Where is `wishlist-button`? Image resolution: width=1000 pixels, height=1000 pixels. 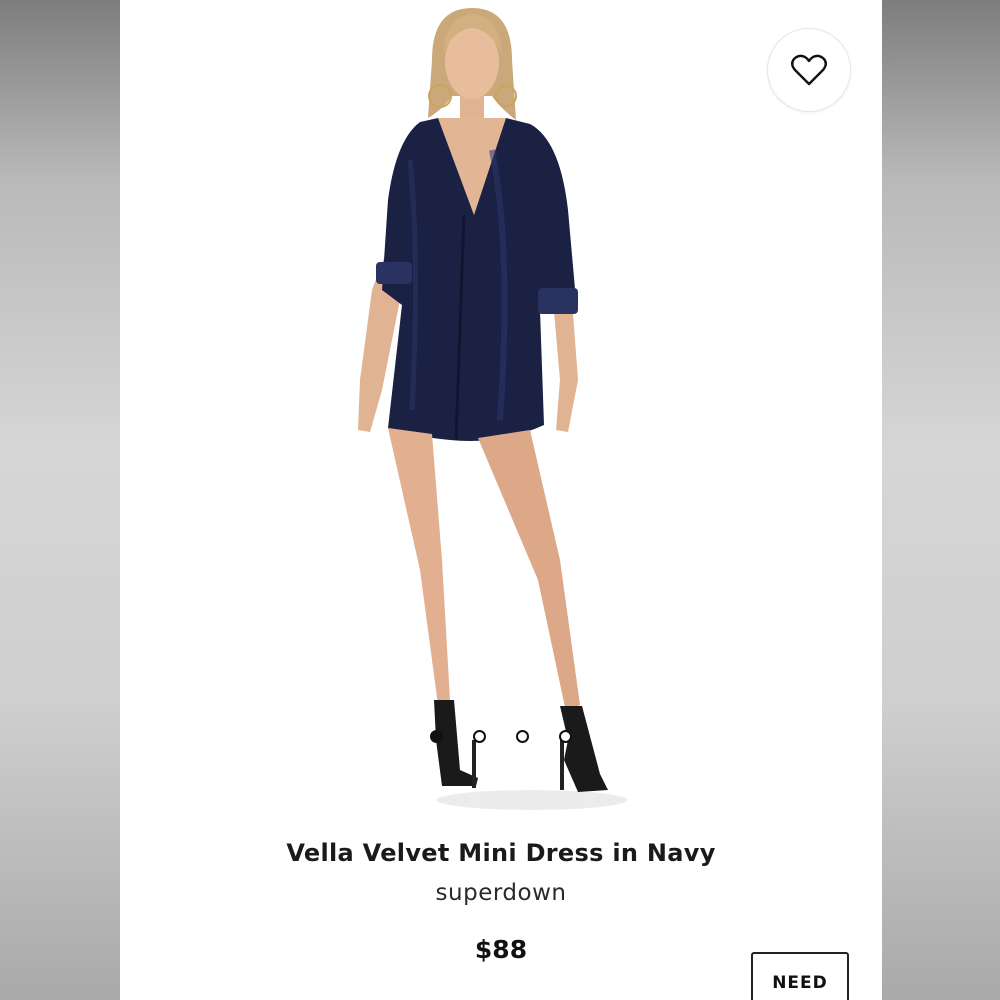
wishlist-button is located at coordinates (809, 70).